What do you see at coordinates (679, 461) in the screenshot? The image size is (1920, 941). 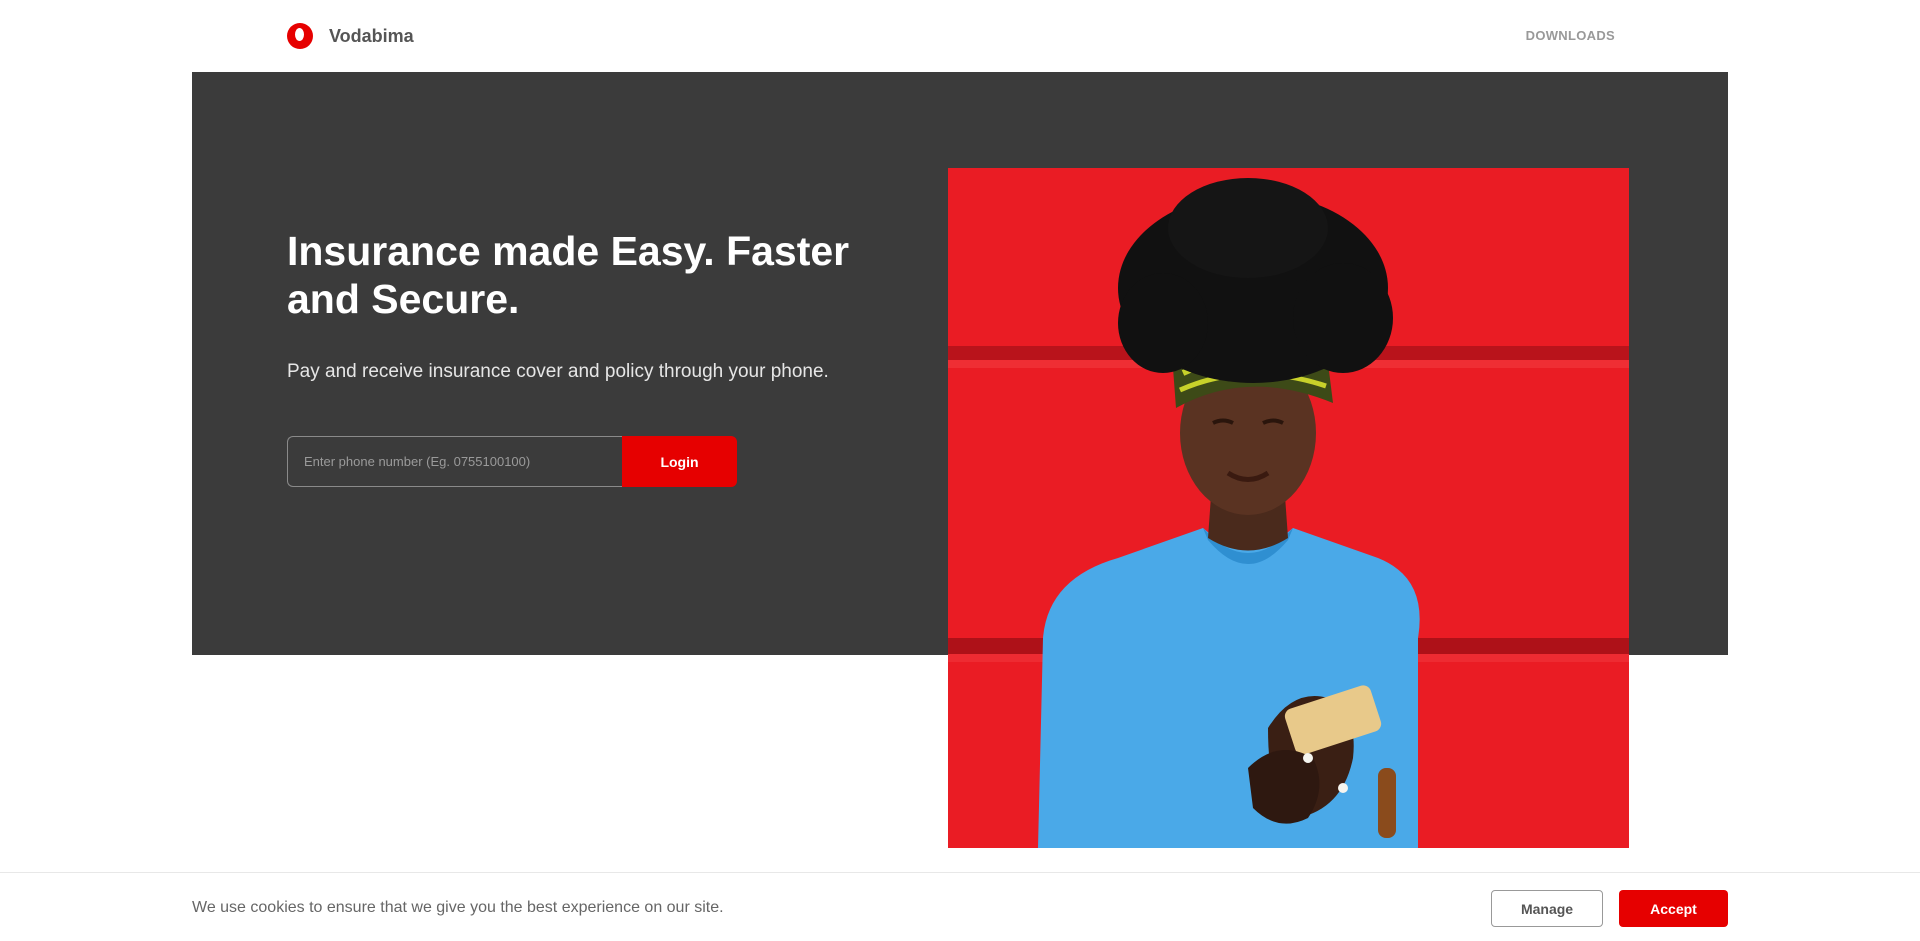 I see `login-button: Login` at bounding box center [679, 461].